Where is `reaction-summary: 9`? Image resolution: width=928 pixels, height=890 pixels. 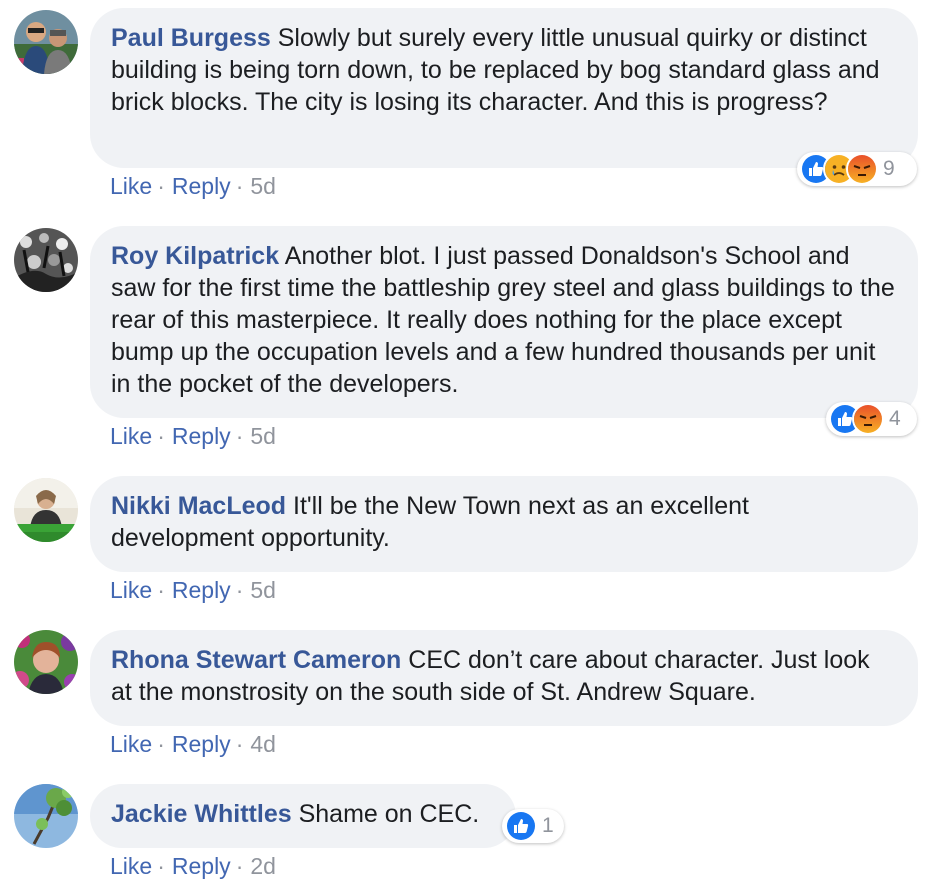
reaction-summary: 9 is located at coordinates (857, 169).